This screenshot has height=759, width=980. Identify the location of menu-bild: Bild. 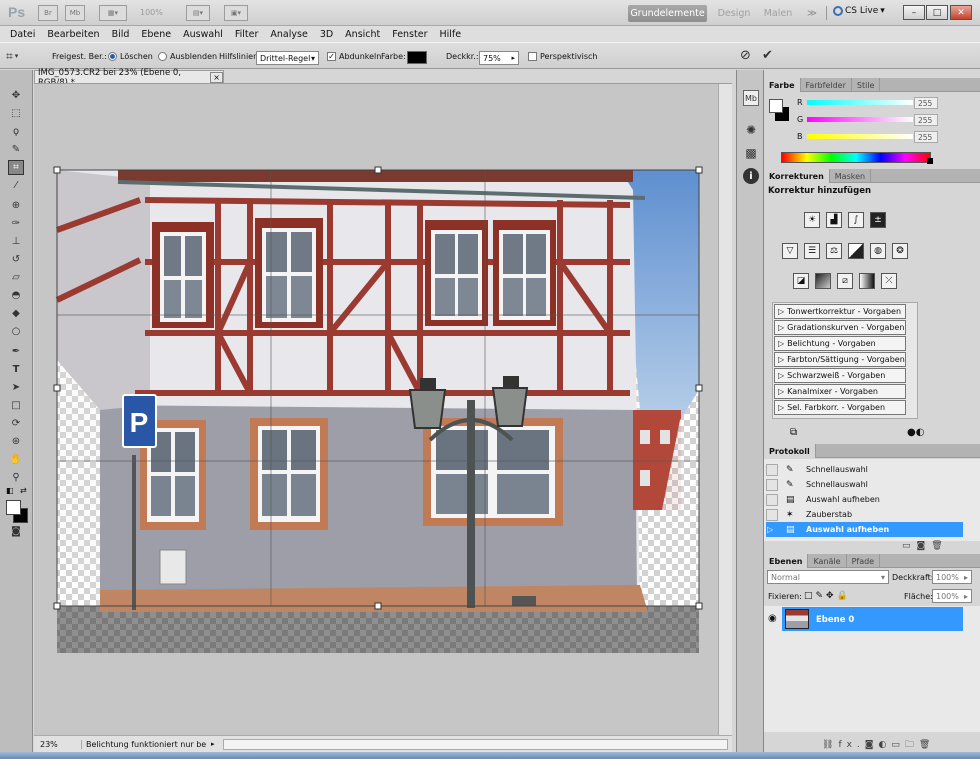
(121, 34).